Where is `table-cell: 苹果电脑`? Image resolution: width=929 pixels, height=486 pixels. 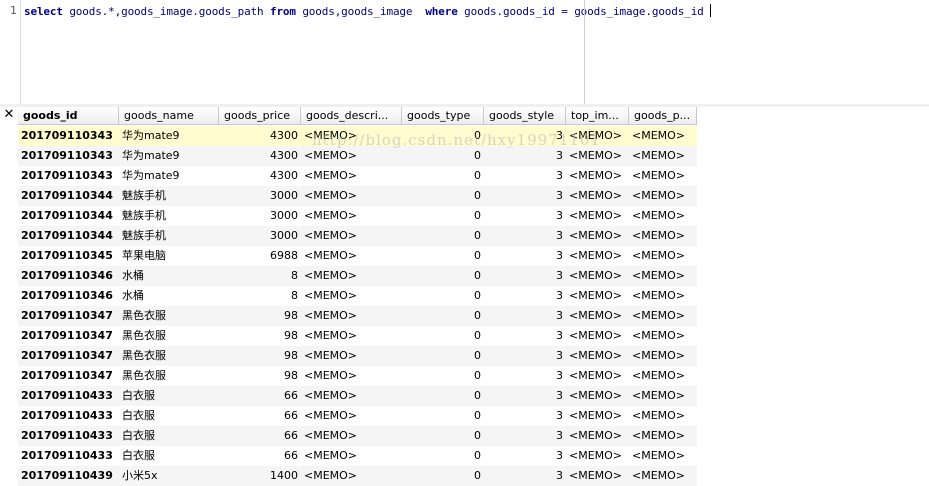 table-cell: 苹果电脑 is located at coordinates (169, 256).